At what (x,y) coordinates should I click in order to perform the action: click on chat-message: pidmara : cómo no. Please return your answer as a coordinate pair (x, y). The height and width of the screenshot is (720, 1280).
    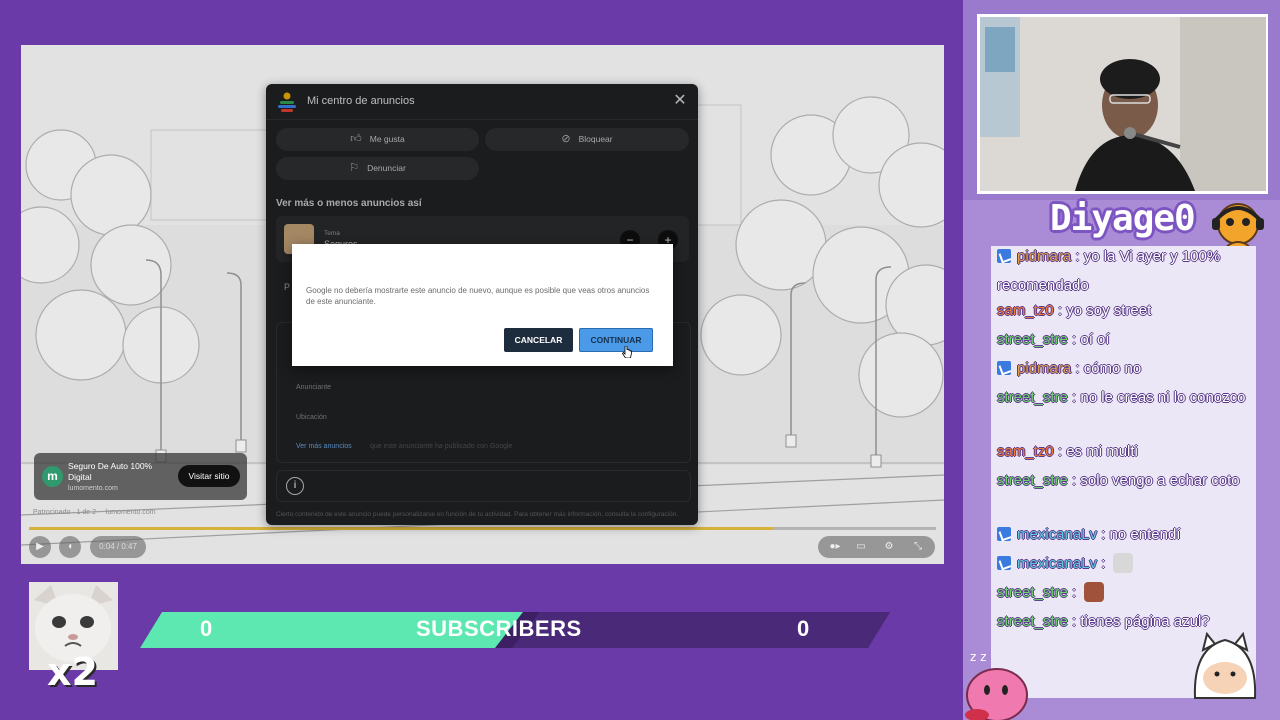
    Looking at the image, I should click on (1126, 368).